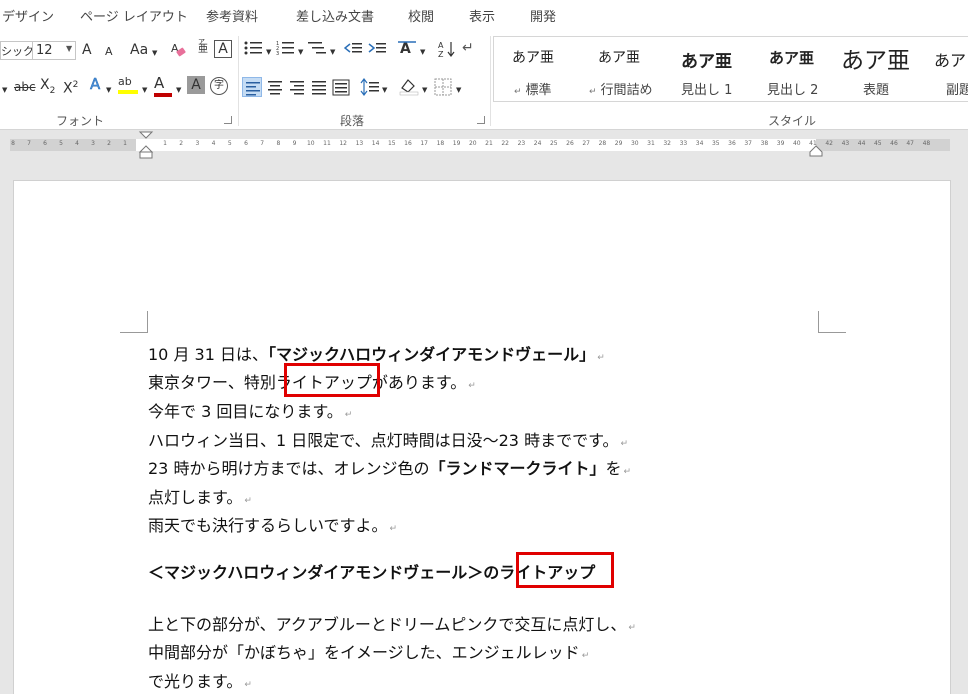 This screenshot has width=968, height=694. I want to click on change-case-icon: Aa, so click(139, 50).